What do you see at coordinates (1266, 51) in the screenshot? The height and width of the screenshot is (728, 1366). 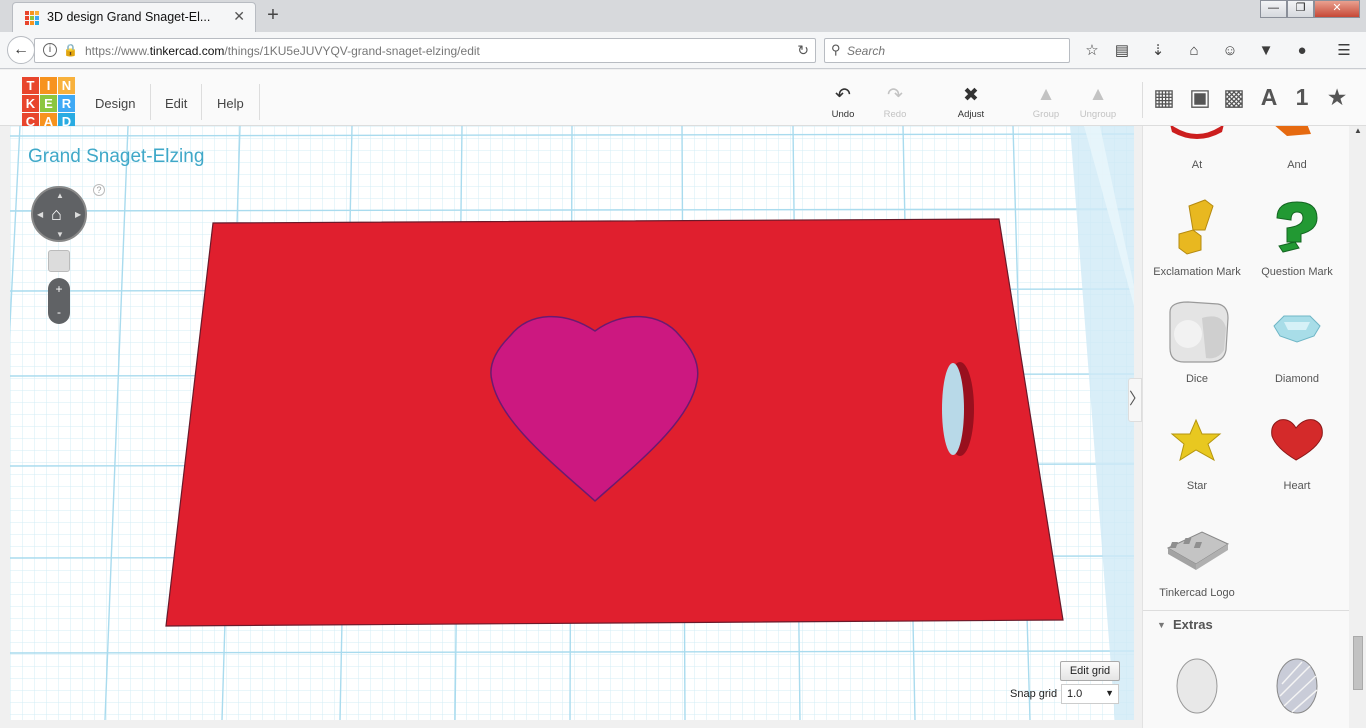 I see `pocket-icon: ▼` at bounding box center [1266, 51].